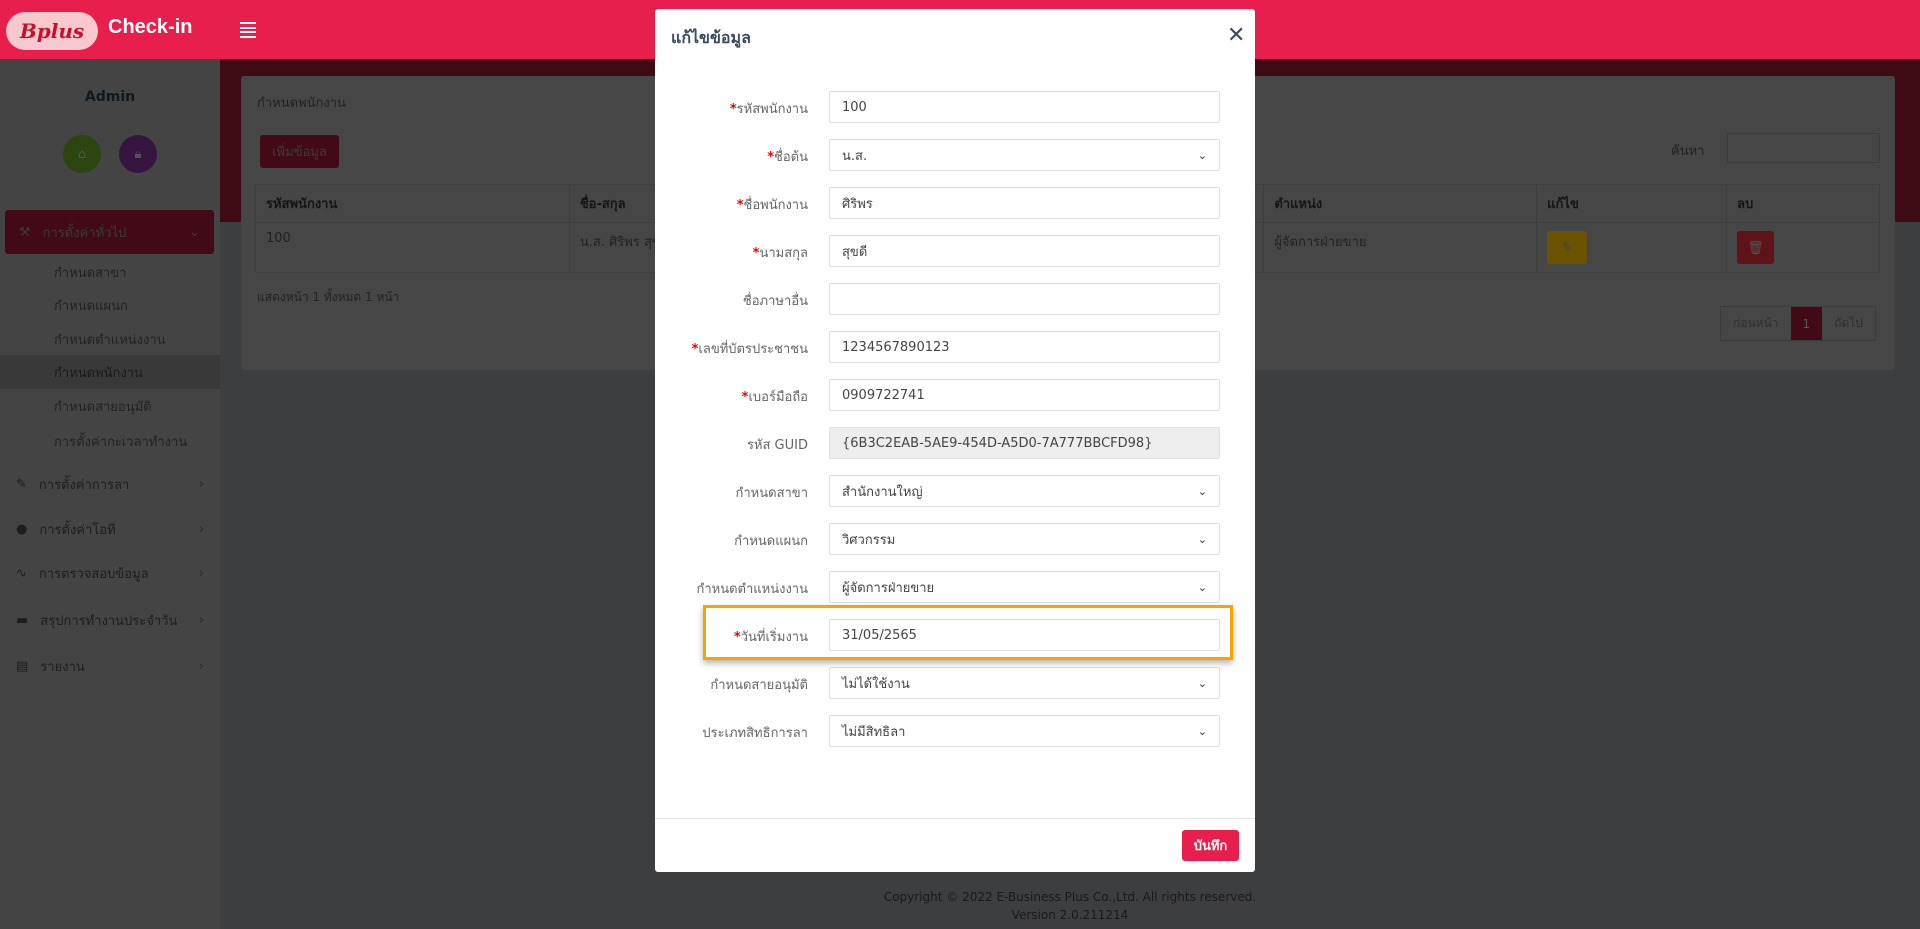  Describe the element at coordinates (110, 272) in the screenshot. I see `sidebar-subitem: กำหนดสาขา` at that location.